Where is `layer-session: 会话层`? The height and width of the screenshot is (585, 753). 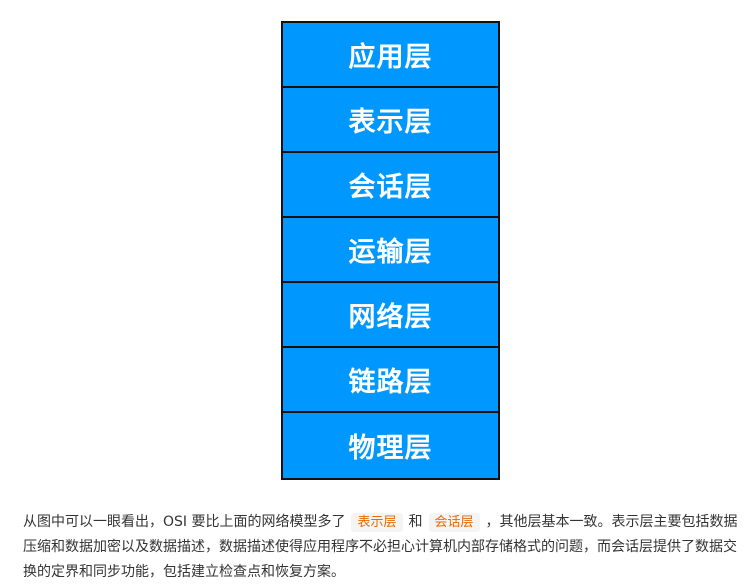 layer-session: 会话层 is located at coordinates (390, 185).